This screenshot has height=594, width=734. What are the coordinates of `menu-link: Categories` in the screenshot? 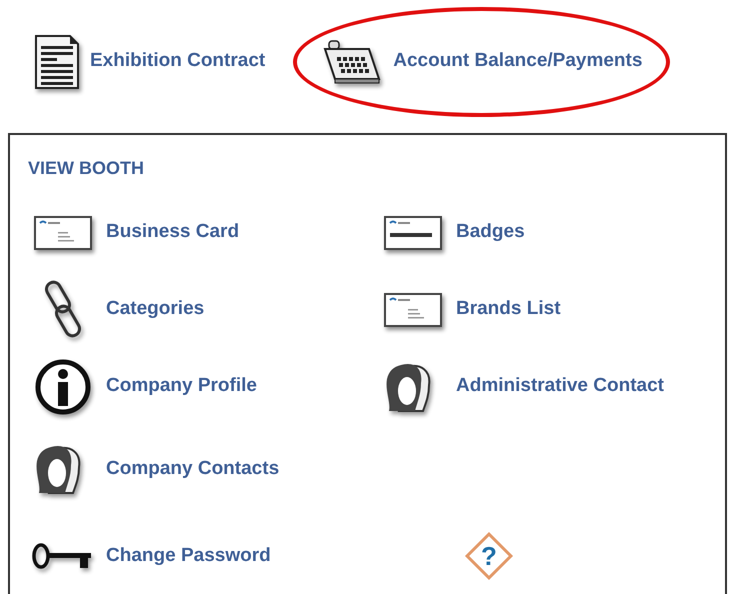 It's located at (155, 309).